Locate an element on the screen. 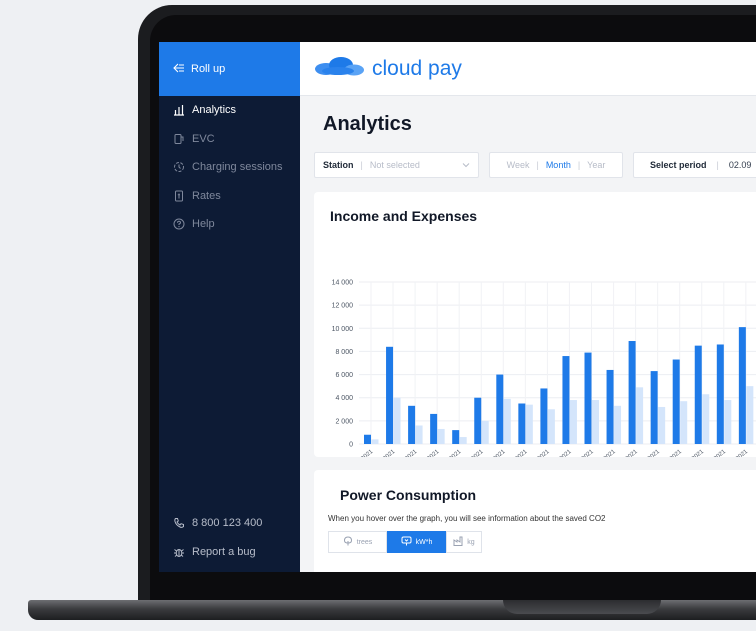  report-bug-button: Report a bug is located at coordinates (229, 552).